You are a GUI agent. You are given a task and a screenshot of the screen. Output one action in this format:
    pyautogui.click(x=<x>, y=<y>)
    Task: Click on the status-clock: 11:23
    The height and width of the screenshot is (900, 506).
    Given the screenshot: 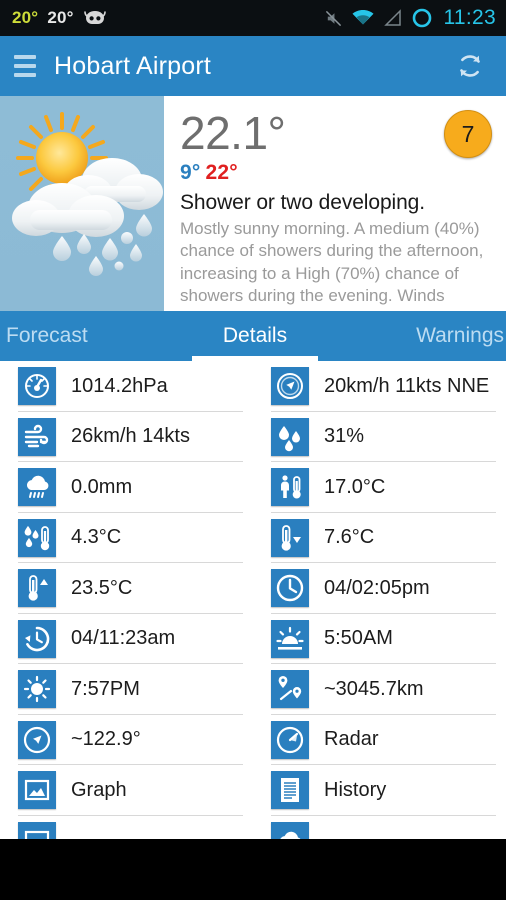 What is the action you would take?
    pyautogui.click(x=469, y=17)
    